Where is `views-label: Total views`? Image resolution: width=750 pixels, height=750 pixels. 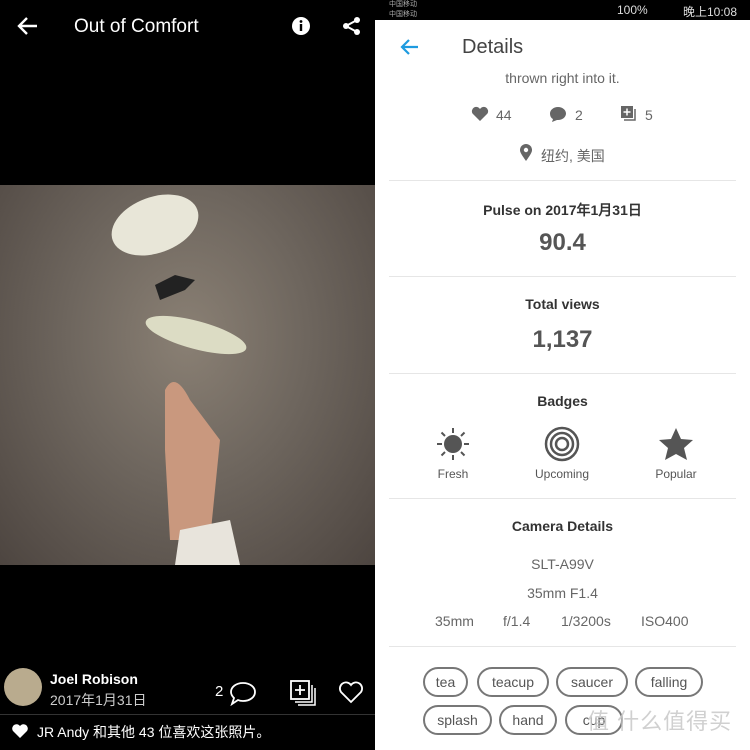
views-label: Total views is located at coordinates (562, 304).